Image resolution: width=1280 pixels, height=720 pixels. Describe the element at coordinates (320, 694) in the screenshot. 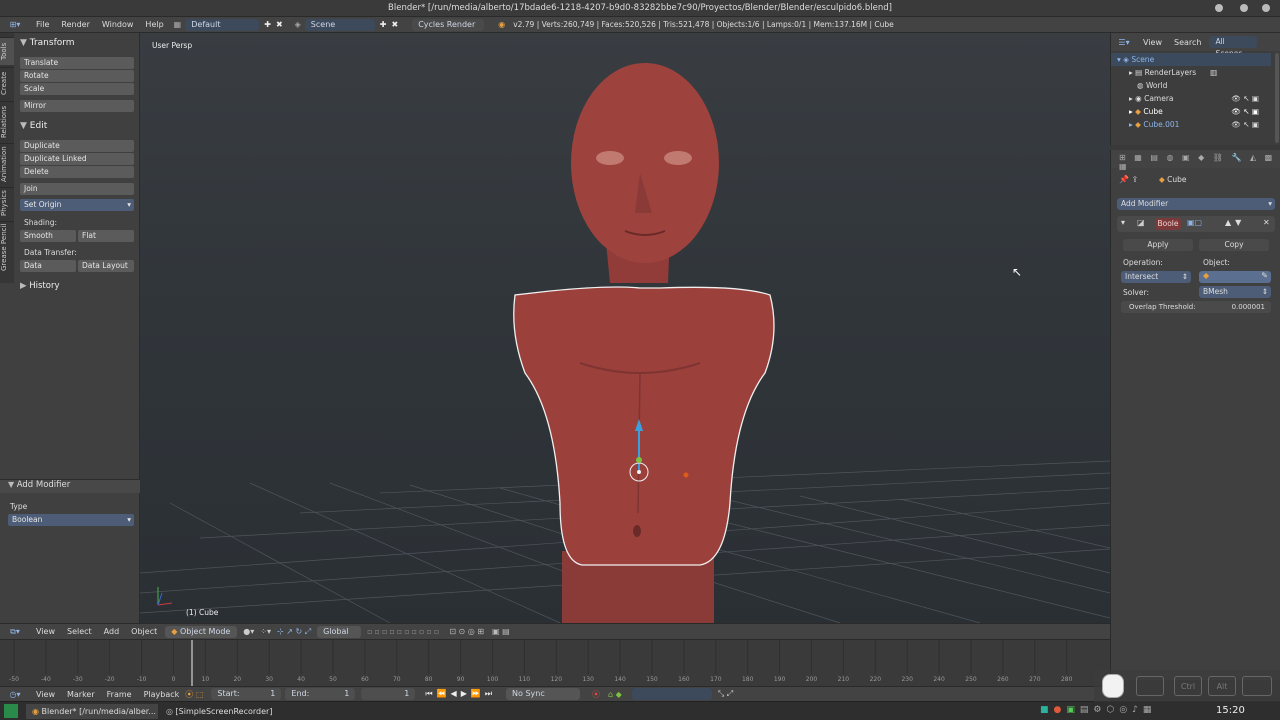

I see `end-frame-field: End: 1` at that location.